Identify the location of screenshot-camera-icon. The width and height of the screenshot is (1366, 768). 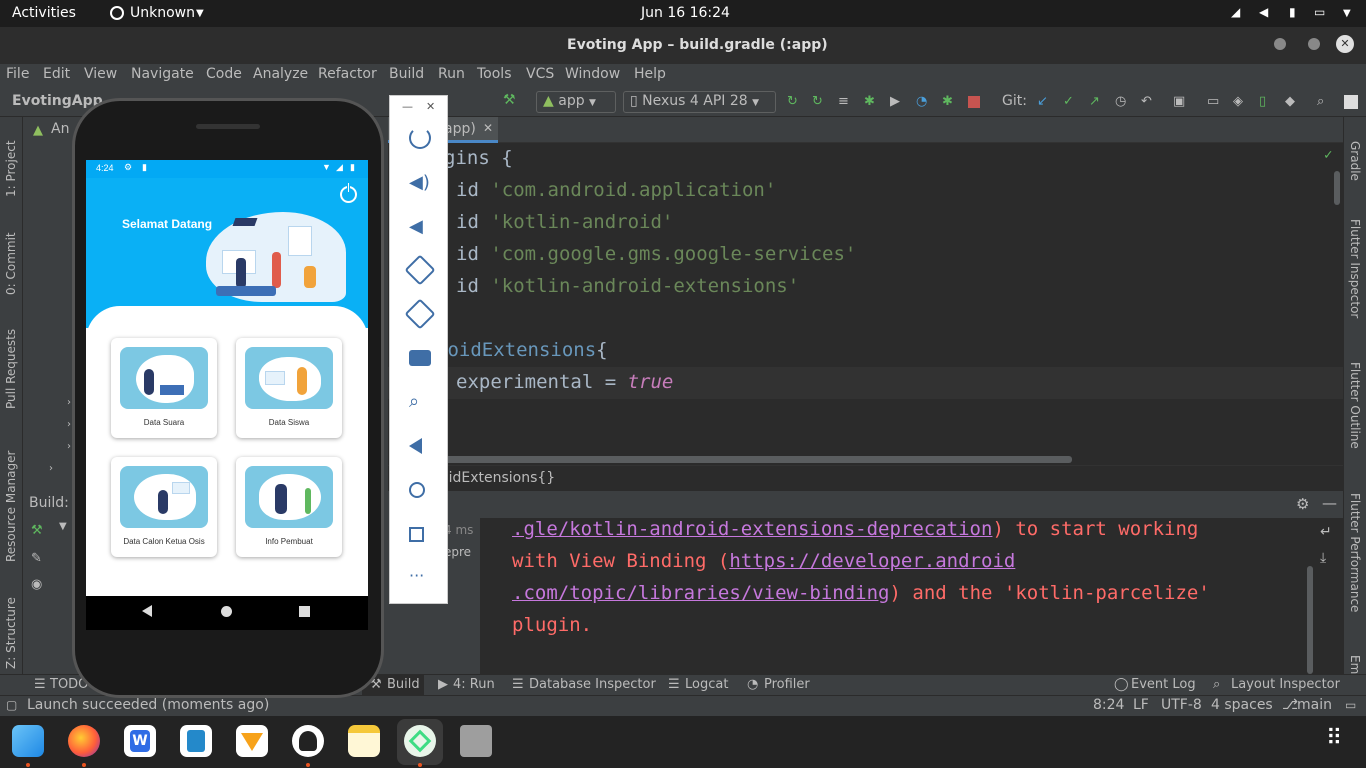
(420, 358).